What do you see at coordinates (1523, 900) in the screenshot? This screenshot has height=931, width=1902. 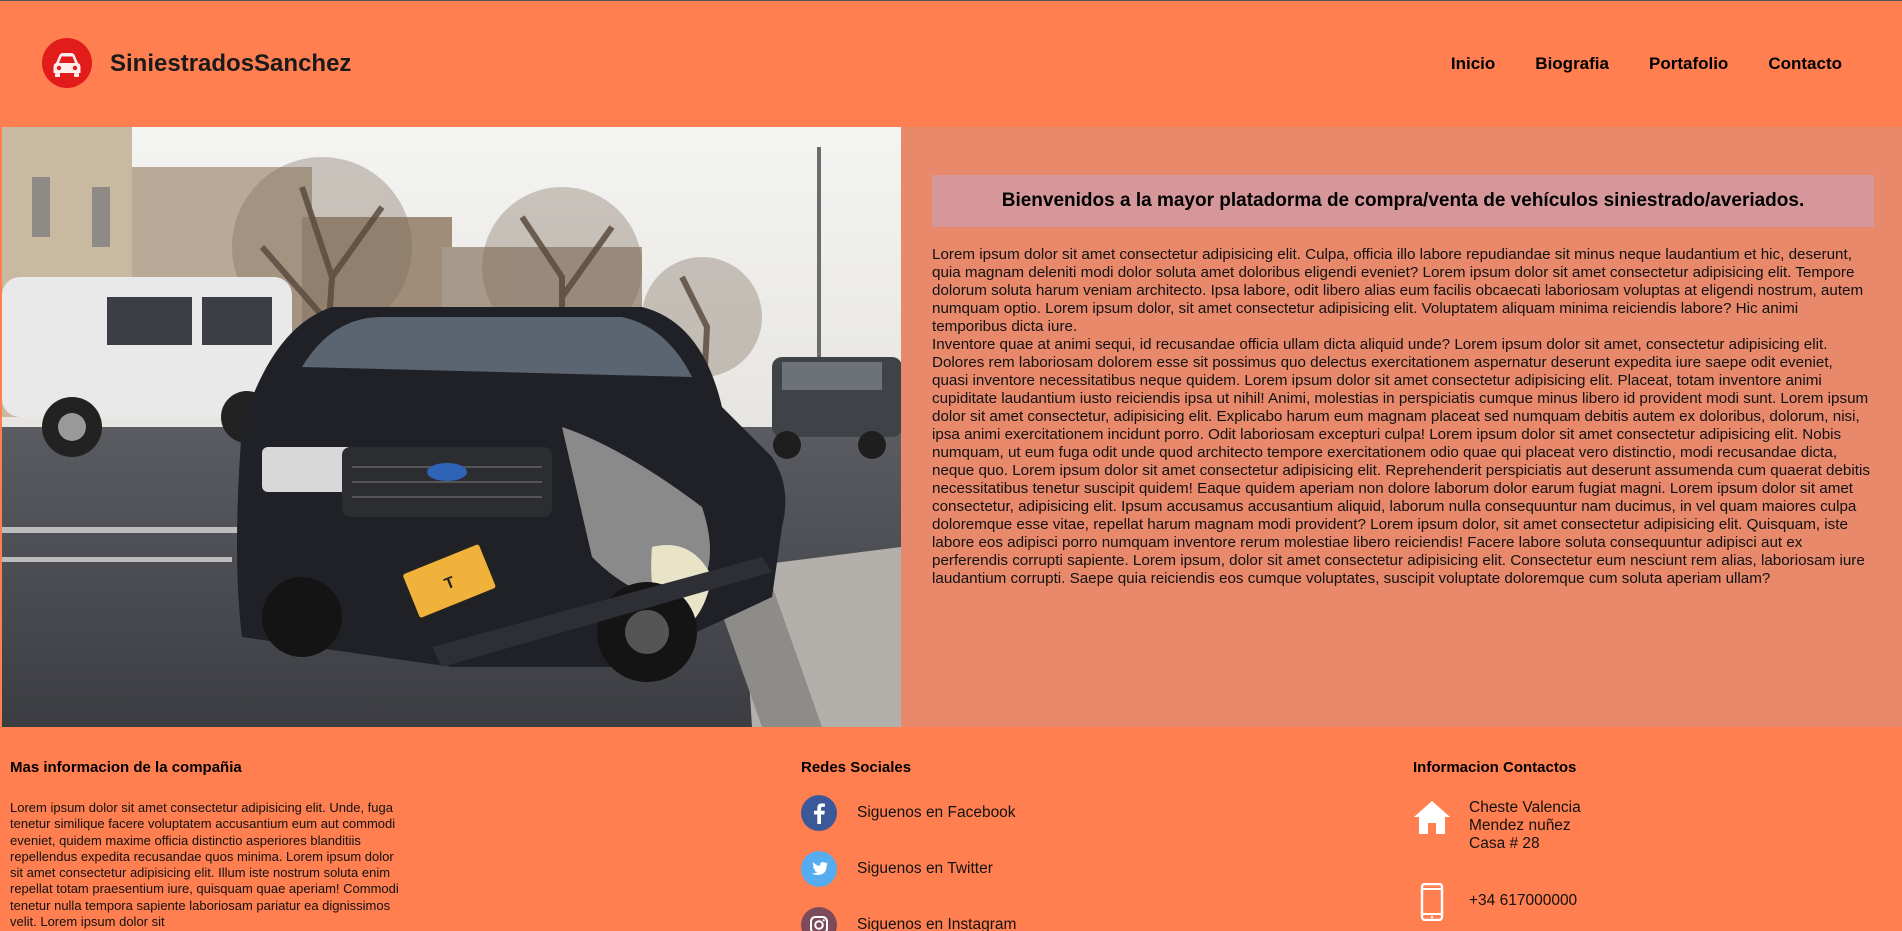 I see `contact-phone-text: +34 617000000` at bounding box center [1523, 900].